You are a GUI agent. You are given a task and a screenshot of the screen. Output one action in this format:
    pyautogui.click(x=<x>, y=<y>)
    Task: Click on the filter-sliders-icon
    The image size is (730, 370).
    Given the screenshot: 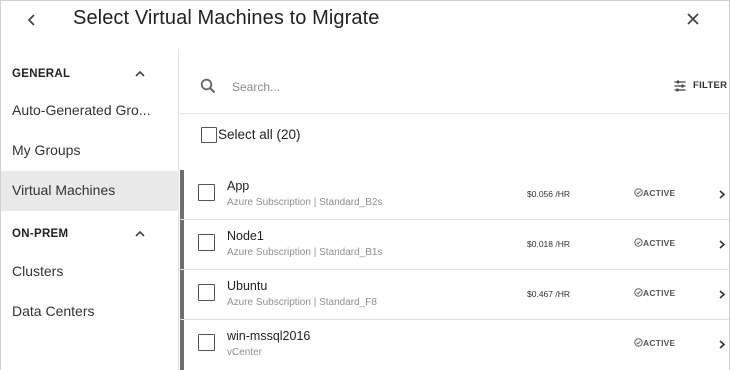 What is the action you would take?
    pyautogui.click(x=680, y=86)
    